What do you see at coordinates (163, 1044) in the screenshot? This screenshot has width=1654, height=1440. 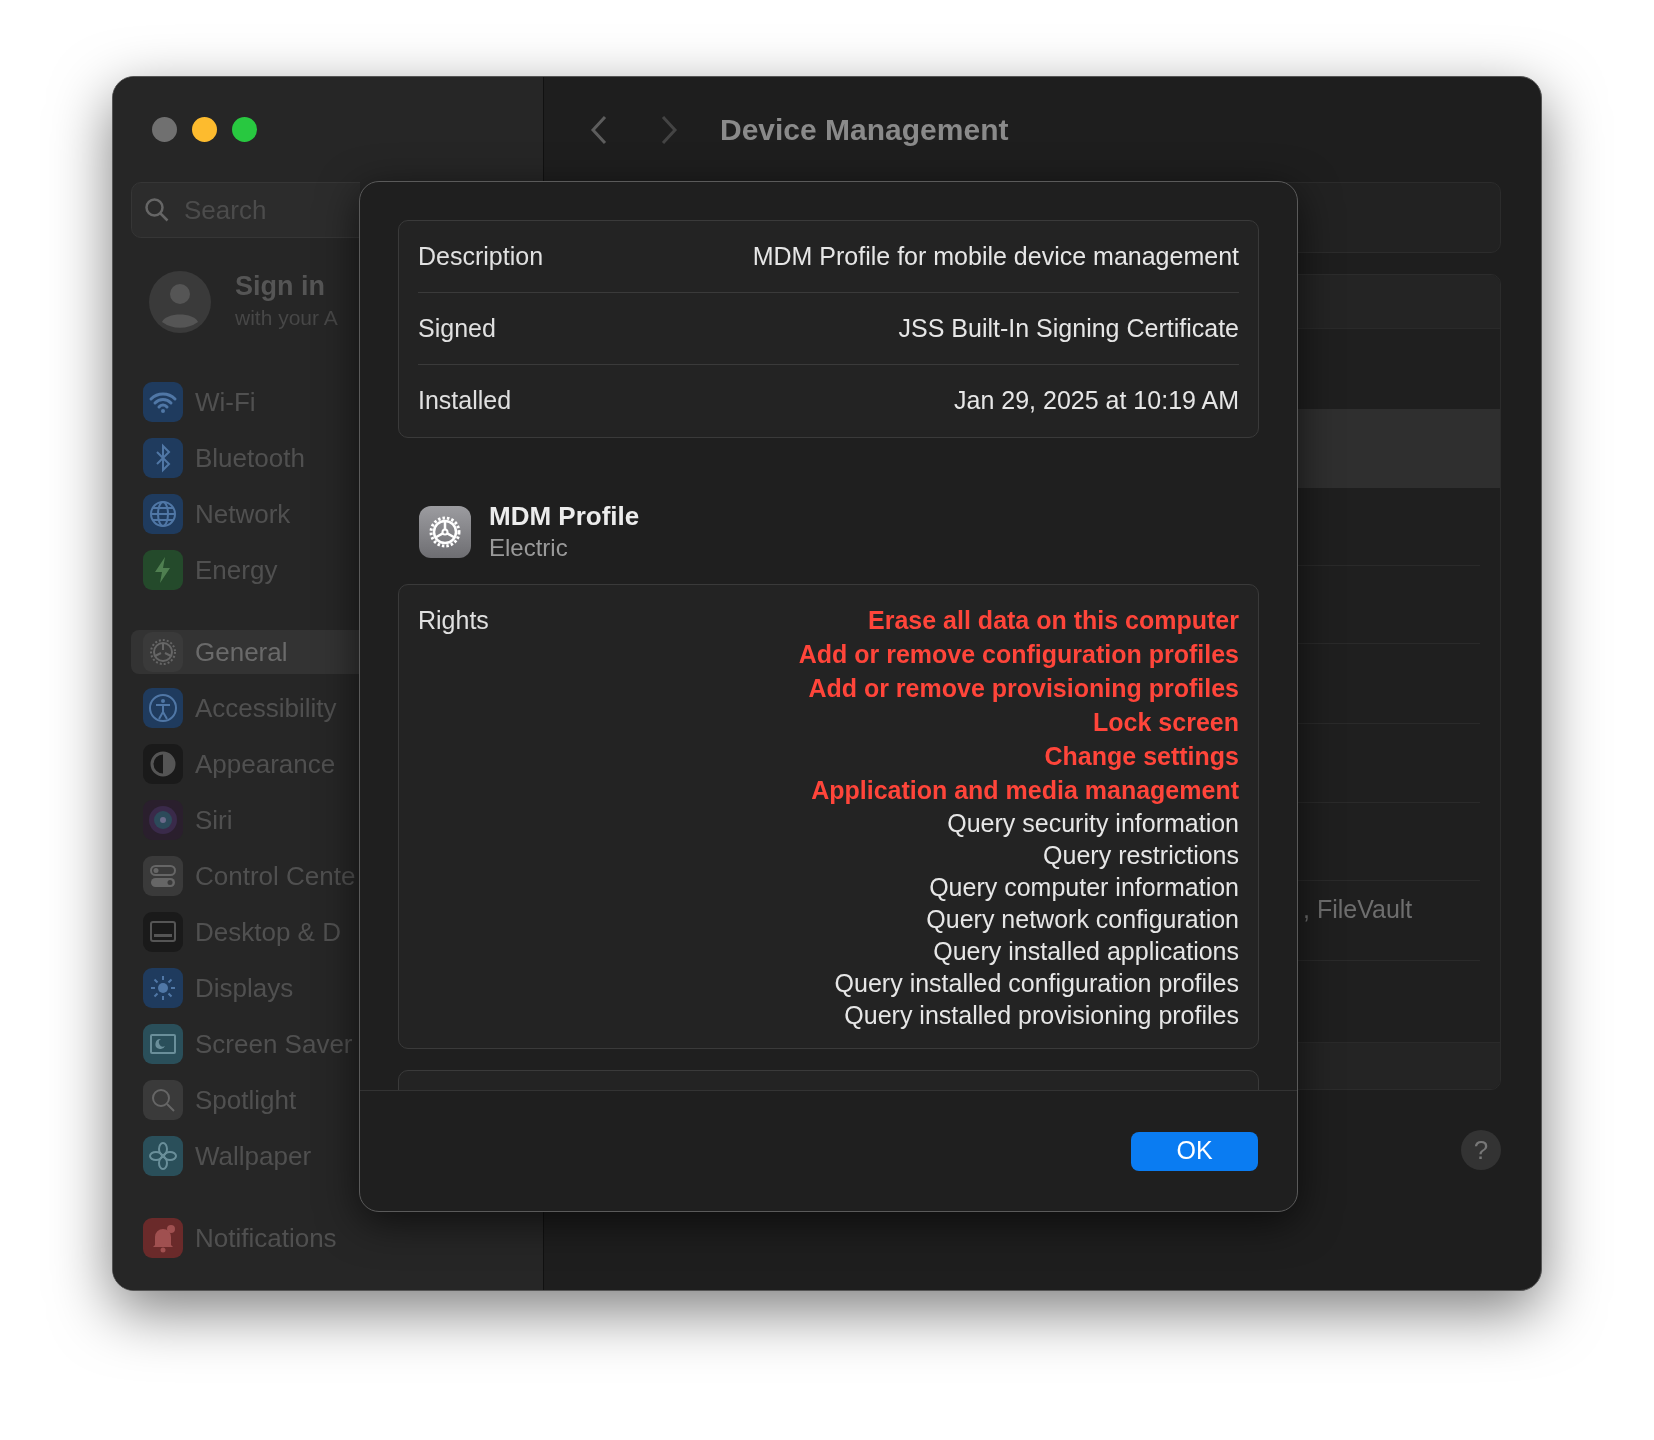 I see `screen-moon-icon` at bounding box center [163, 1044].